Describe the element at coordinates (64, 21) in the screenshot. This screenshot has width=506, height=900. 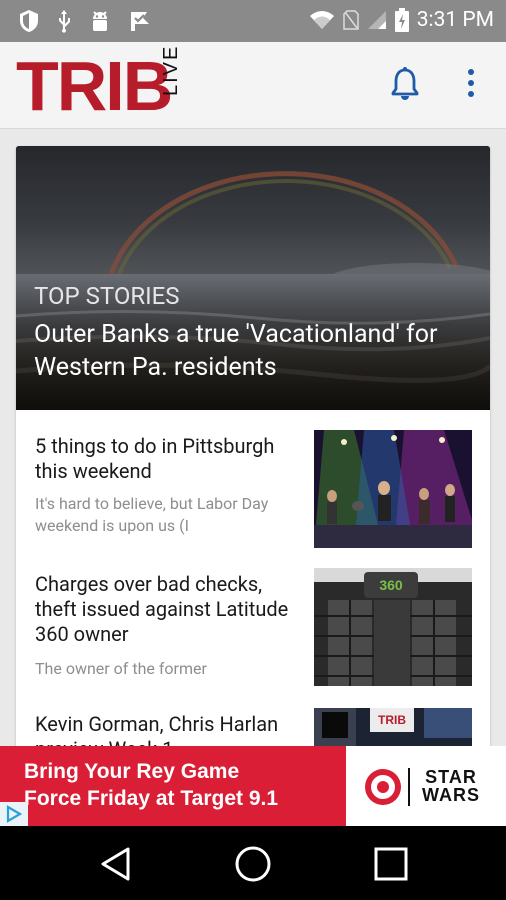
I see `usb-icon` at that location.